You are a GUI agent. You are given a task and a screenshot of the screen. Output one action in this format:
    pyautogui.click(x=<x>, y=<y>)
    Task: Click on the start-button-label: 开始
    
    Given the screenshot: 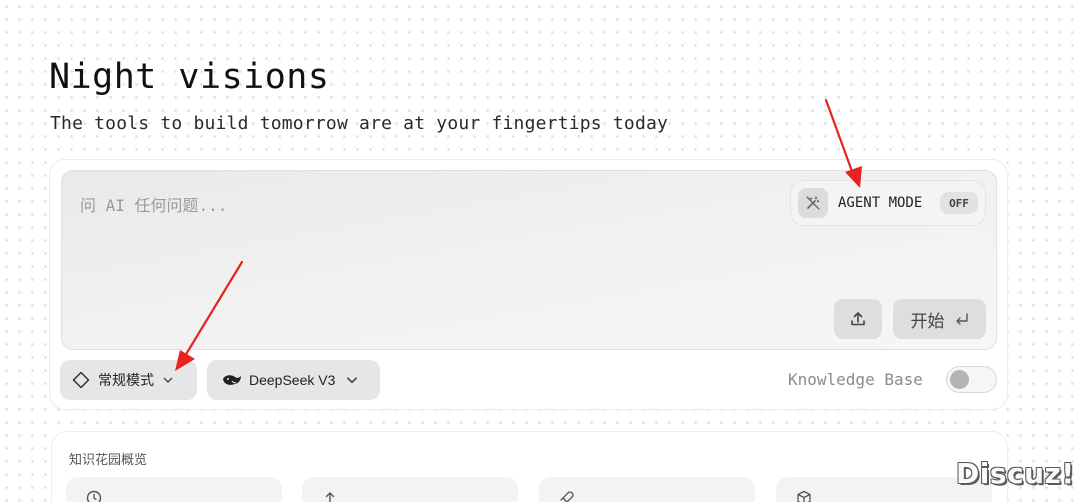 What is the action you would take?
    pyautogui.click(x=927, y=321)
    